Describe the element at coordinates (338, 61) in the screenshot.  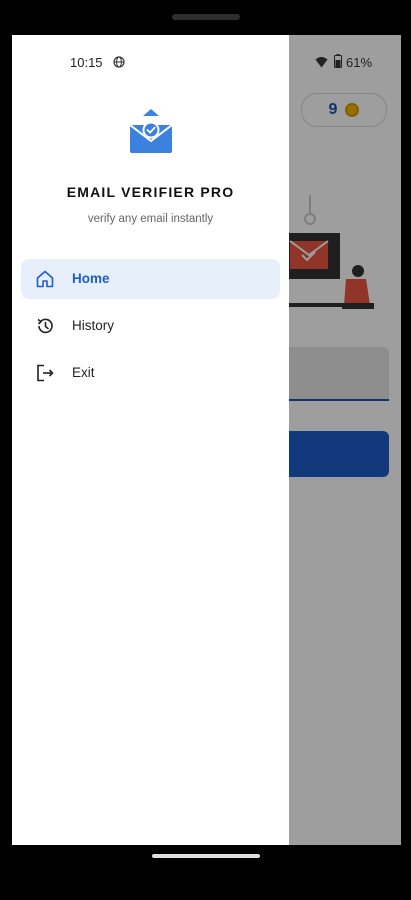
I see `battery-icon` at that location.